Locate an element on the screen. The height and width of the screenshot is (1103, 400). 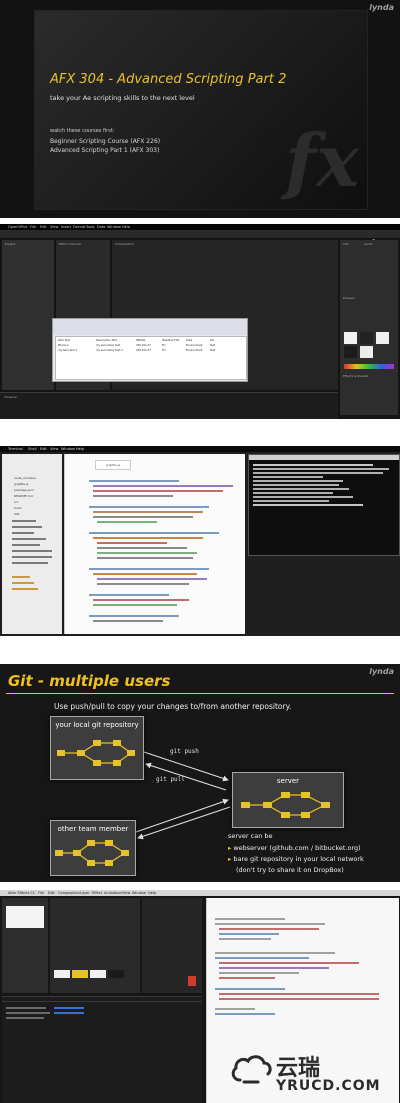
menu-item: Layer is located at coordinates (85, 893).